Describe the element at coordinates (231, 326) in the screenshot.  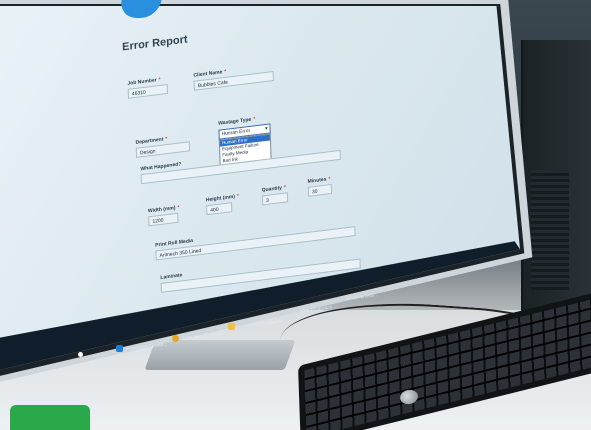
I see `folder-icon` at that location.